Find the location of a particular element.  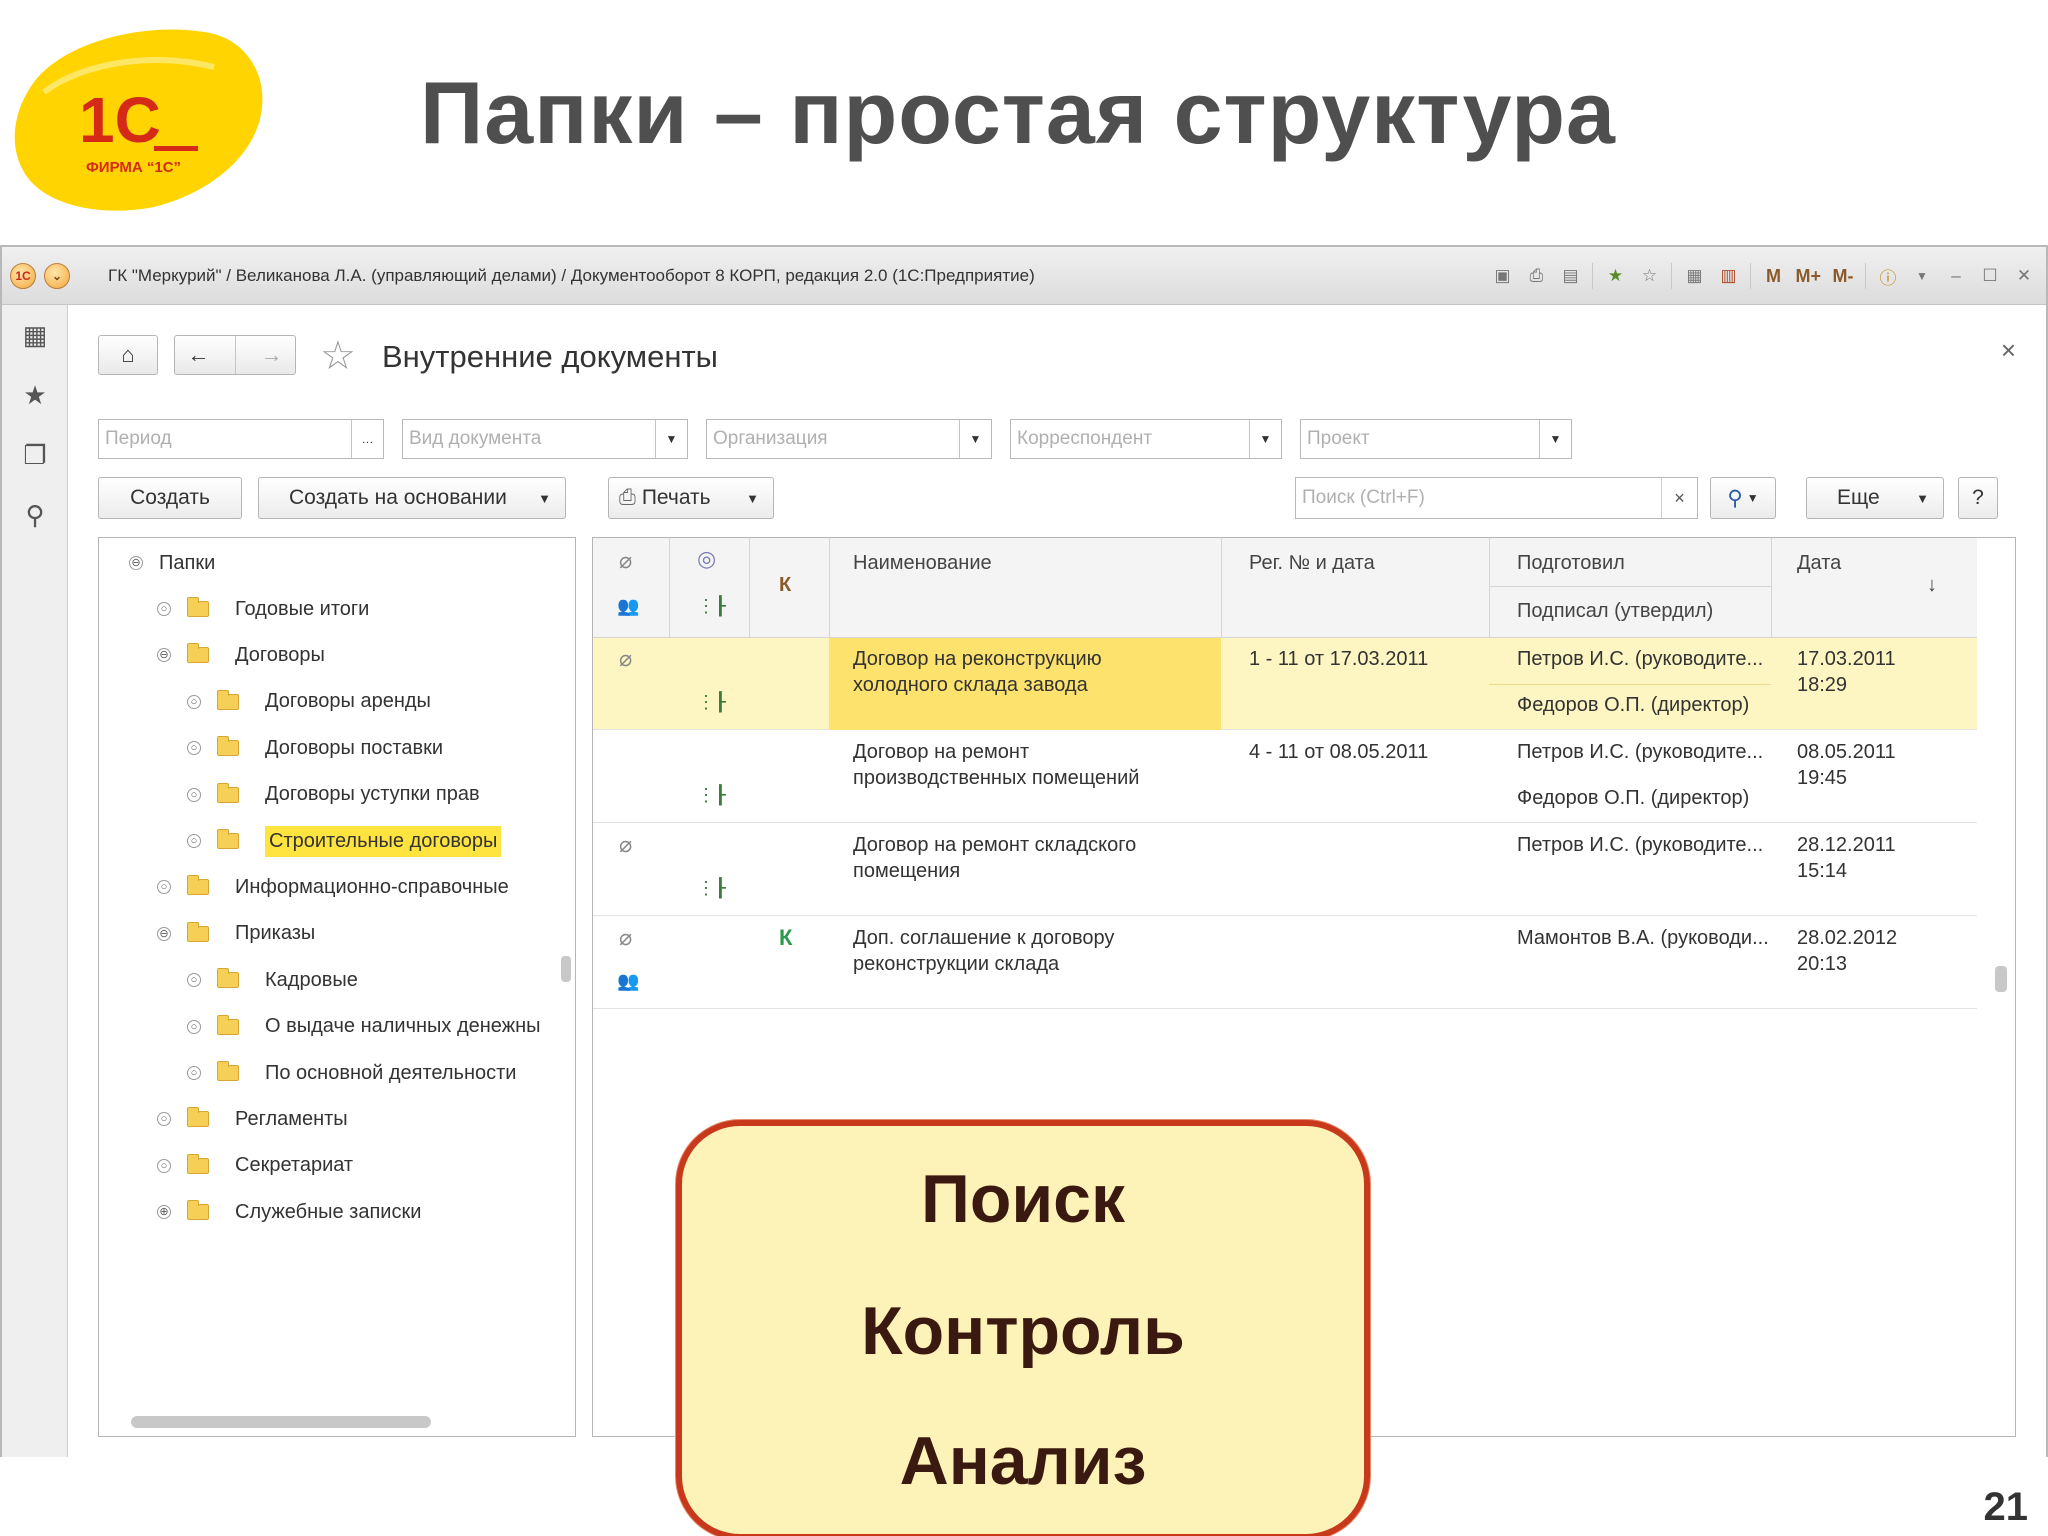

create-based-button: Создать на основании ▼ is located at coordinates (412, 498).